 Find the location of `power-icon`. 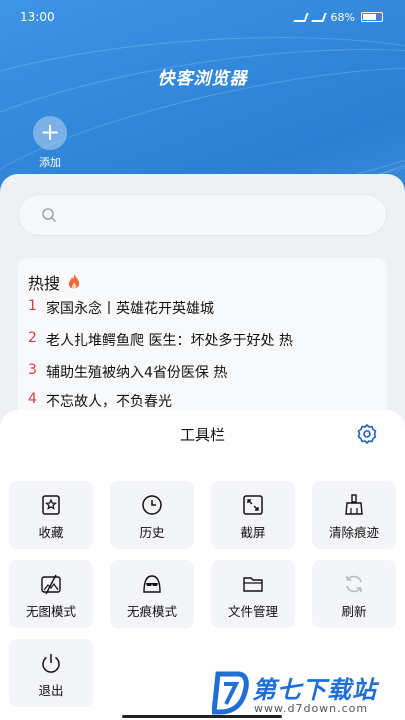

power-icon is located at coordinates (51, 663).